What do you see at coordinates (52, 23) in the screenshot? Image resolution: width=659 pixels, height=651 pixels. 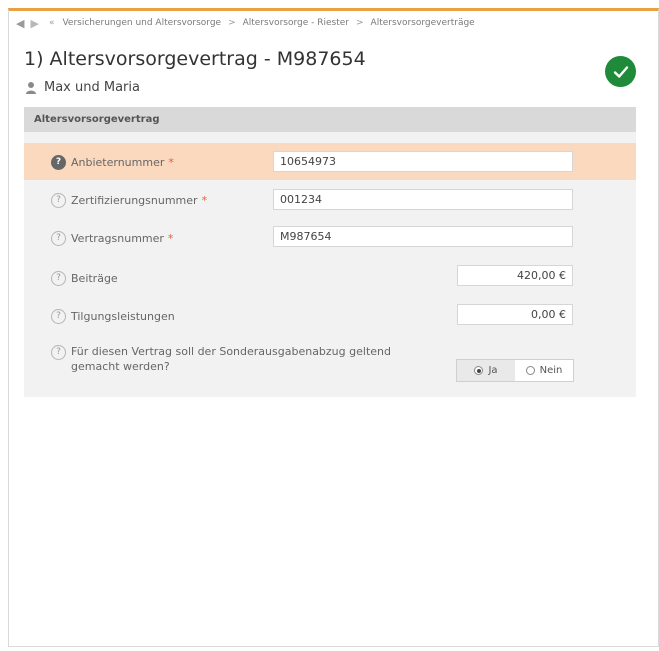 I see `breadcrumb-home: «` at bounding box center [52, 23].